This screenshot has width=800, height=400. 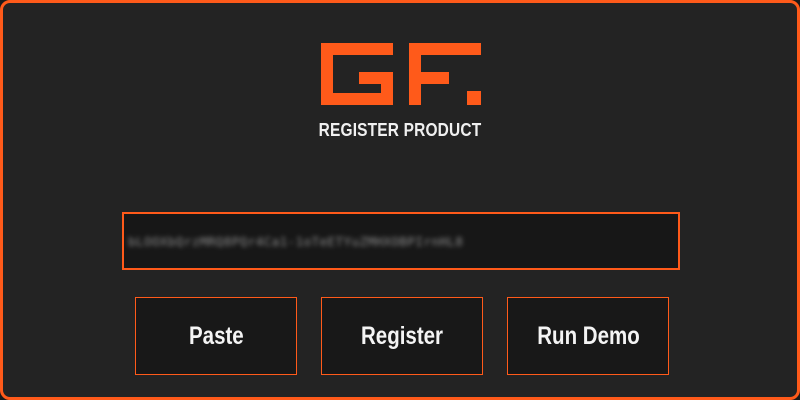 I want to click on register-button-label: Register, so click(x=402, y=335).